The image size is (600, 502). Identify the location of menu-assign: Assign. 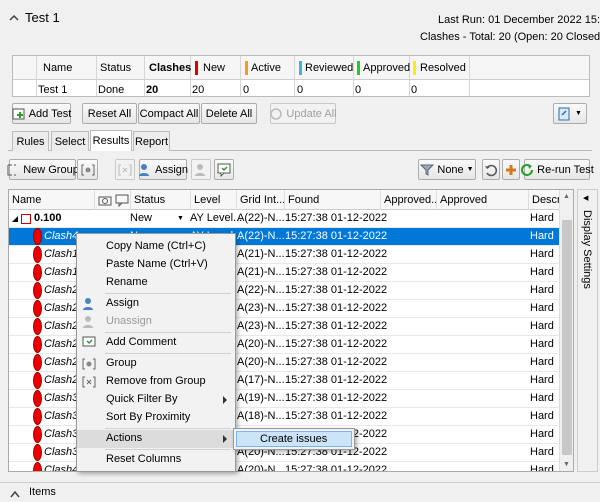
(156, 304).